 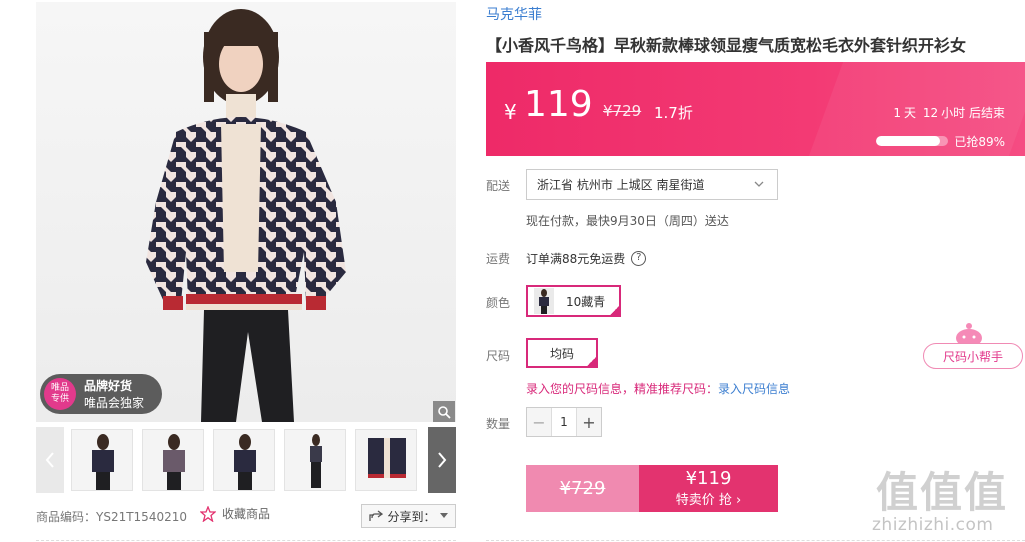 I want to click on zoom-icon, so click(x=444, y=411).